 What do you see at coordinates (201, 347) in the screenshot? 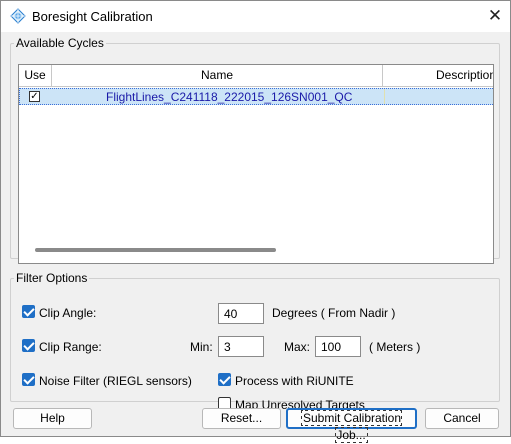
I see `clip-range-min-label: Min:` at bounding box center [201, 347].